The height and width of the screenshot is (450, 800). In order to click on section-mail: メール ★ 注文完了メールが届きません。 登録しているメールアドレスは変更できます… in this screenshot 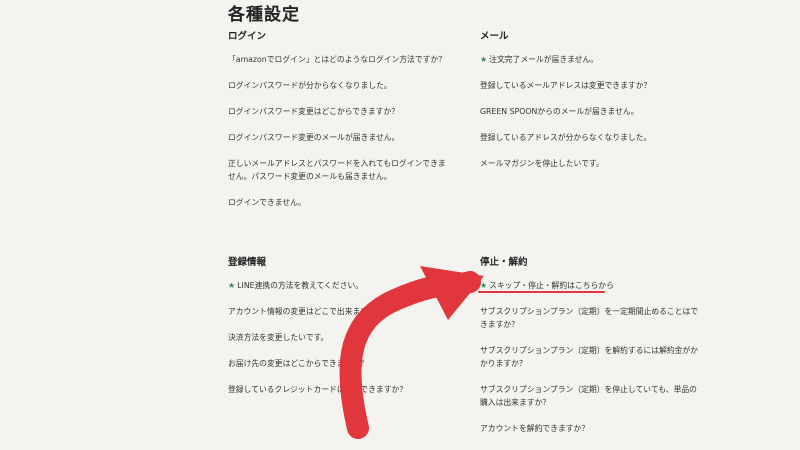, I will do `click(590, 105)`.